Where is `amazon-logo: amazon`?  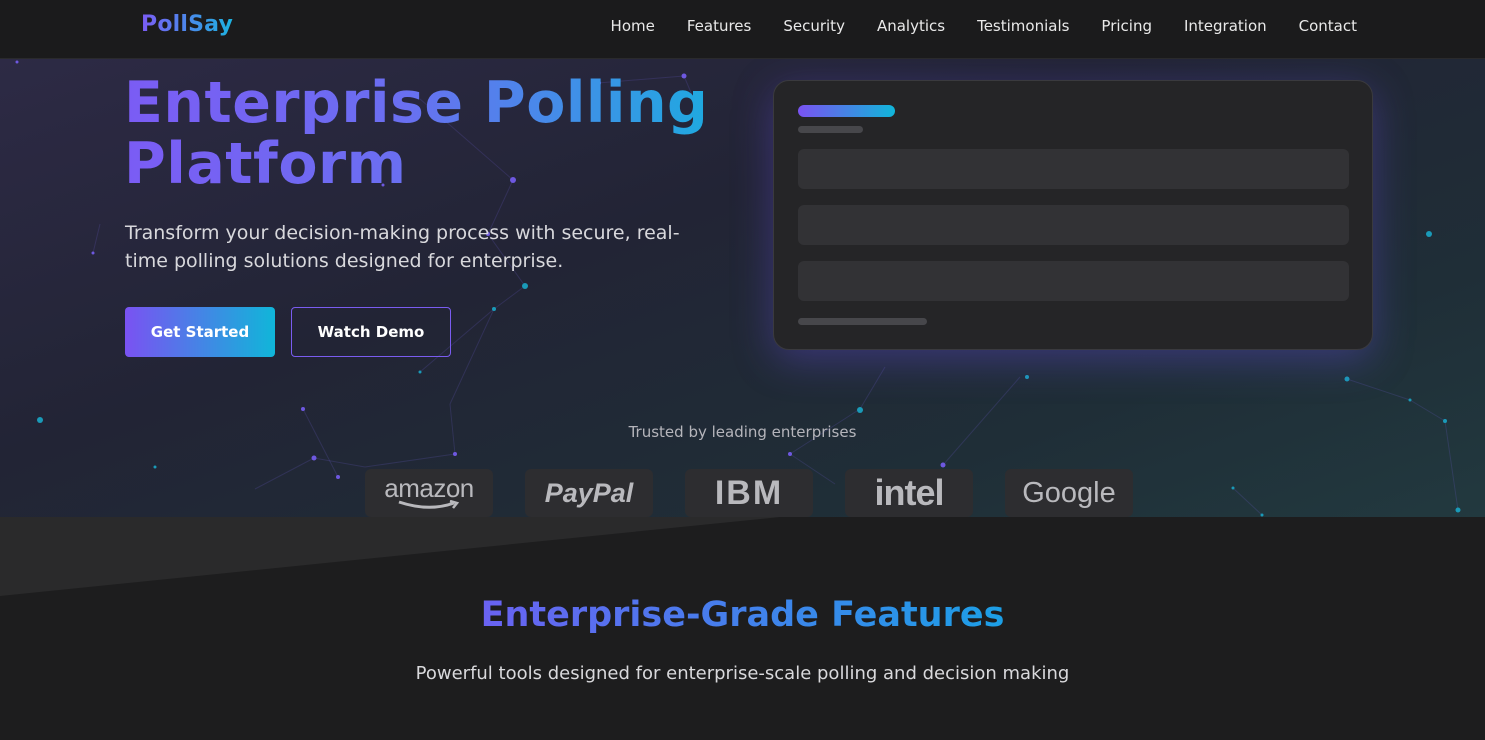 amazon-logo: amazon is located at coordinates (429, 493).